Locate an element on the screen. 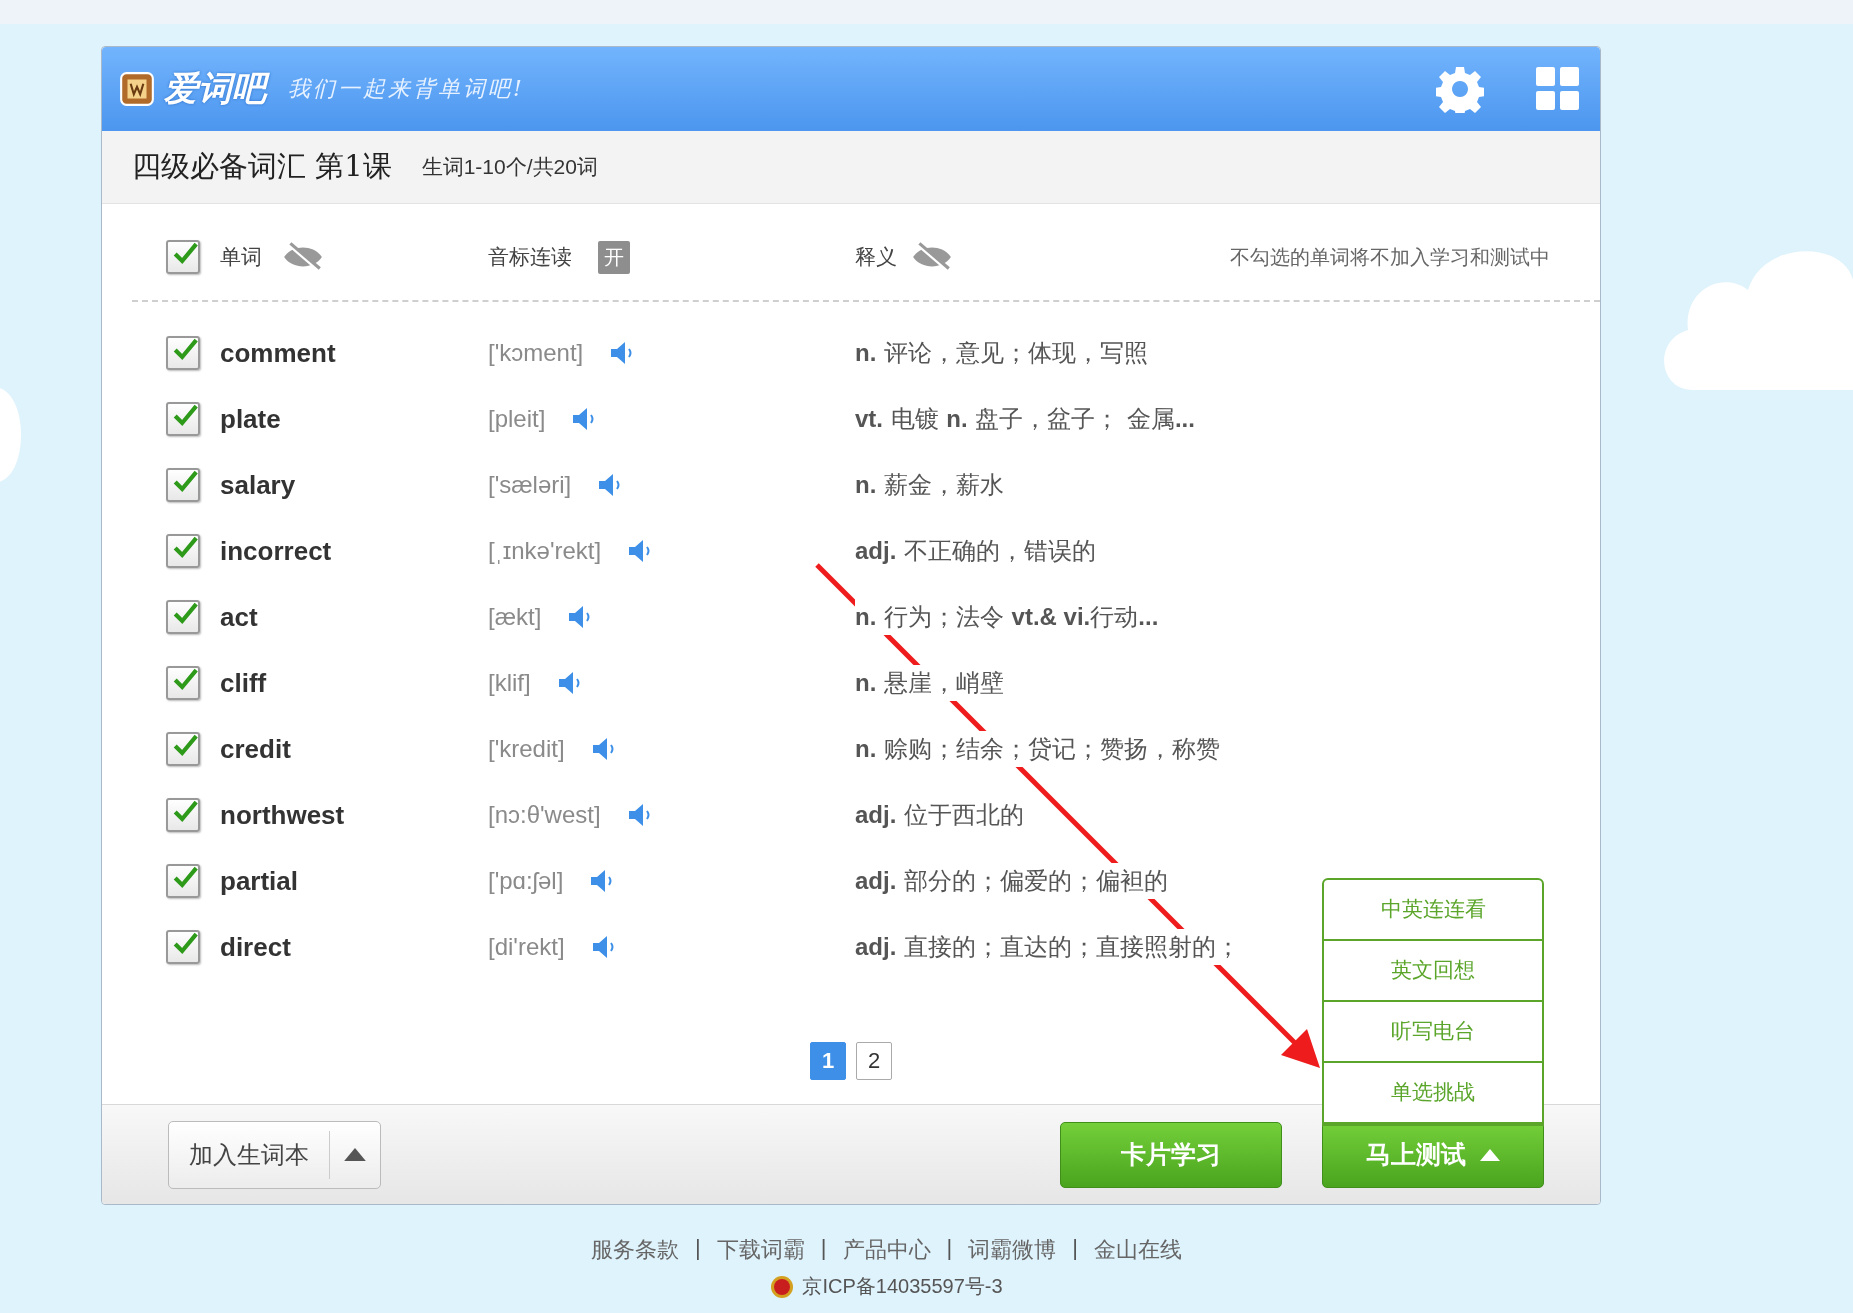  toggle-button: 开 is located at coordinates (614, 257).